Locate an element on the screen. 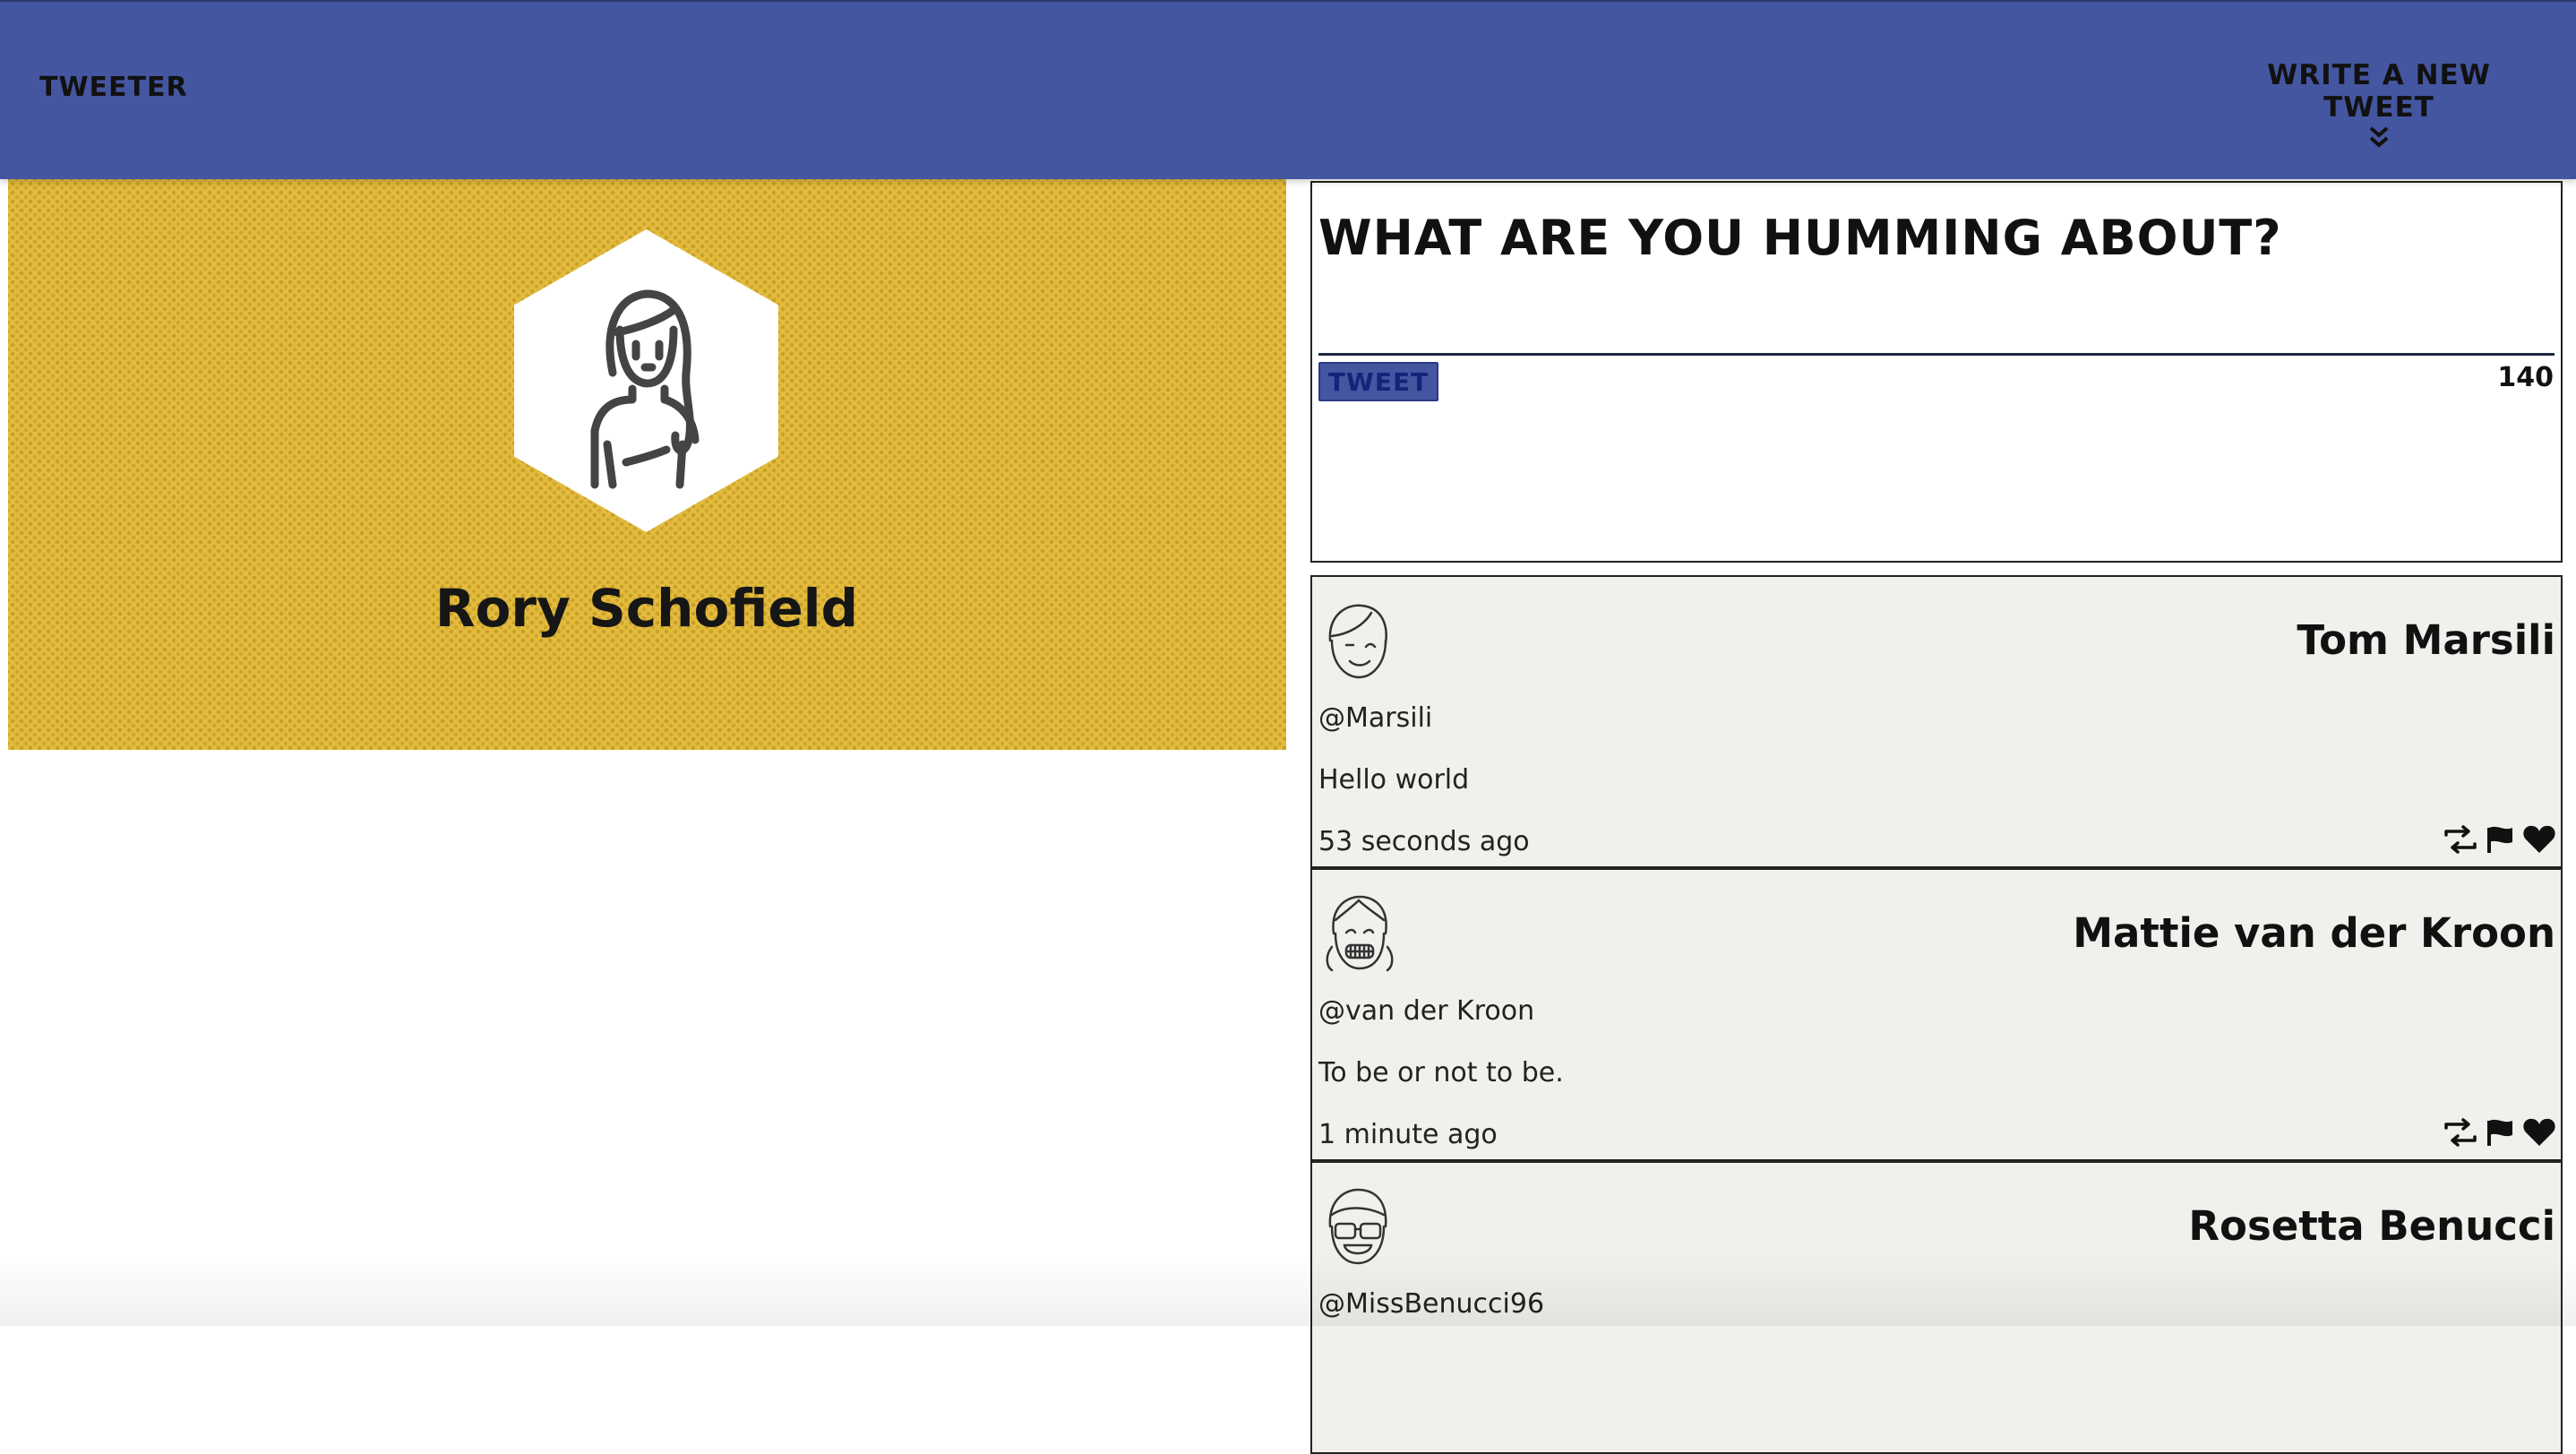 The width and height of the screenshot is (2576, 1454). girl-with-braces-avatar-icon is located at coordinates (1360, 933).